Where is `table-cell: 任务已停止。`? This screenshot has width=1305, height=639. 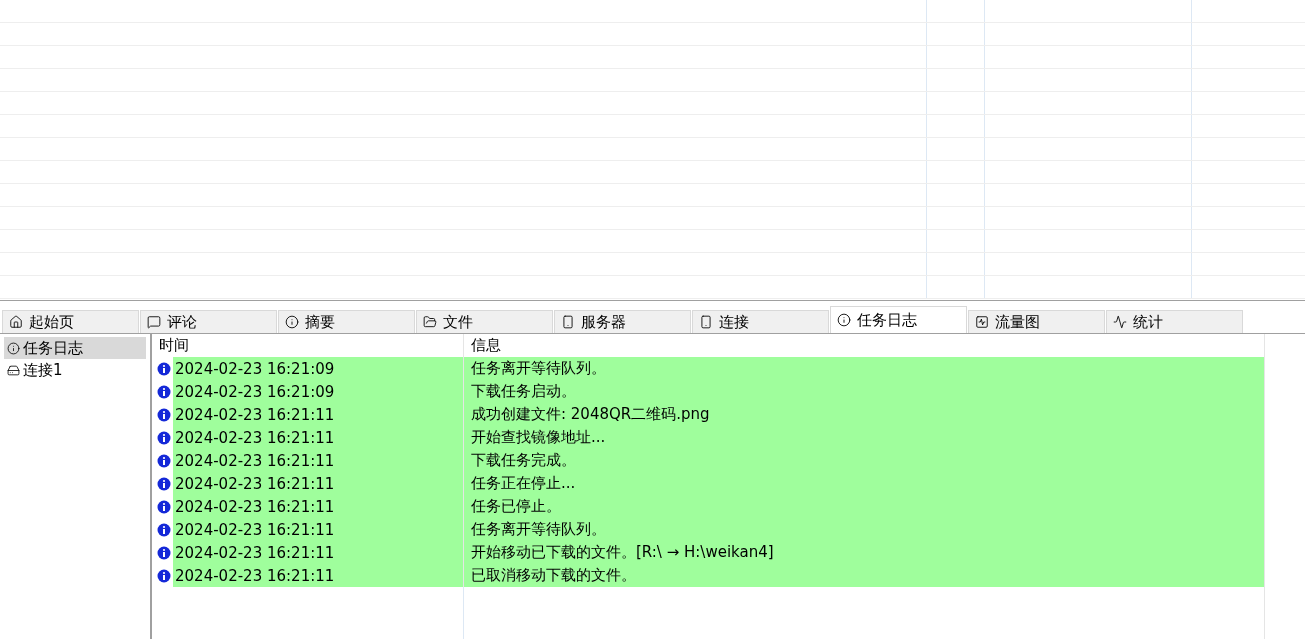 table-cell: 任务已停止。 is located at coordinates (864, 506).